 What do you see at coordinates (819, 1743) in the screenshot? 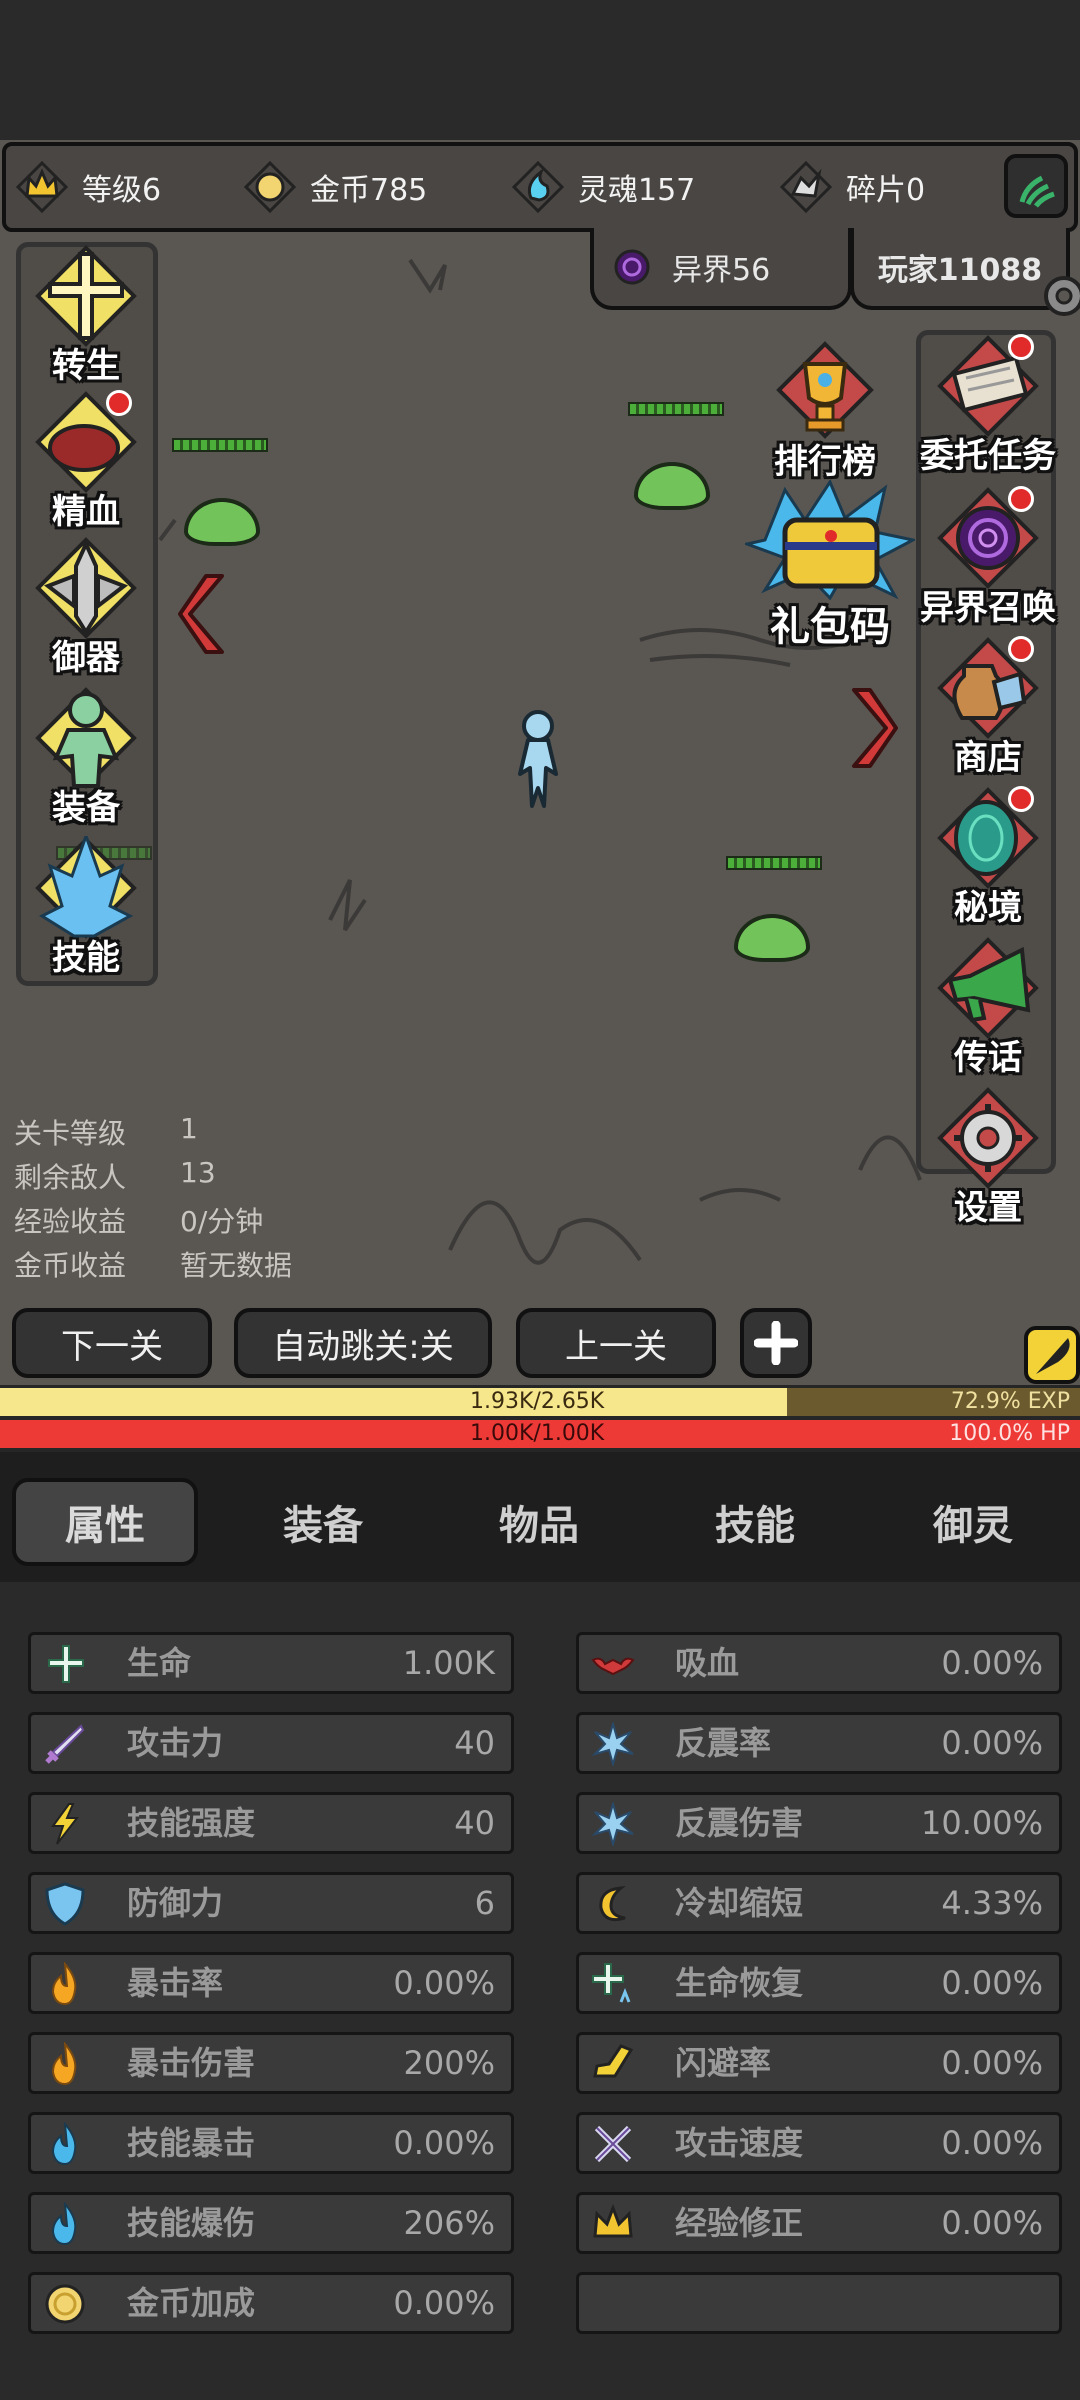
I see `attr-counter-rate: 反震率 0.00%` at bounding box center [819, 1743].